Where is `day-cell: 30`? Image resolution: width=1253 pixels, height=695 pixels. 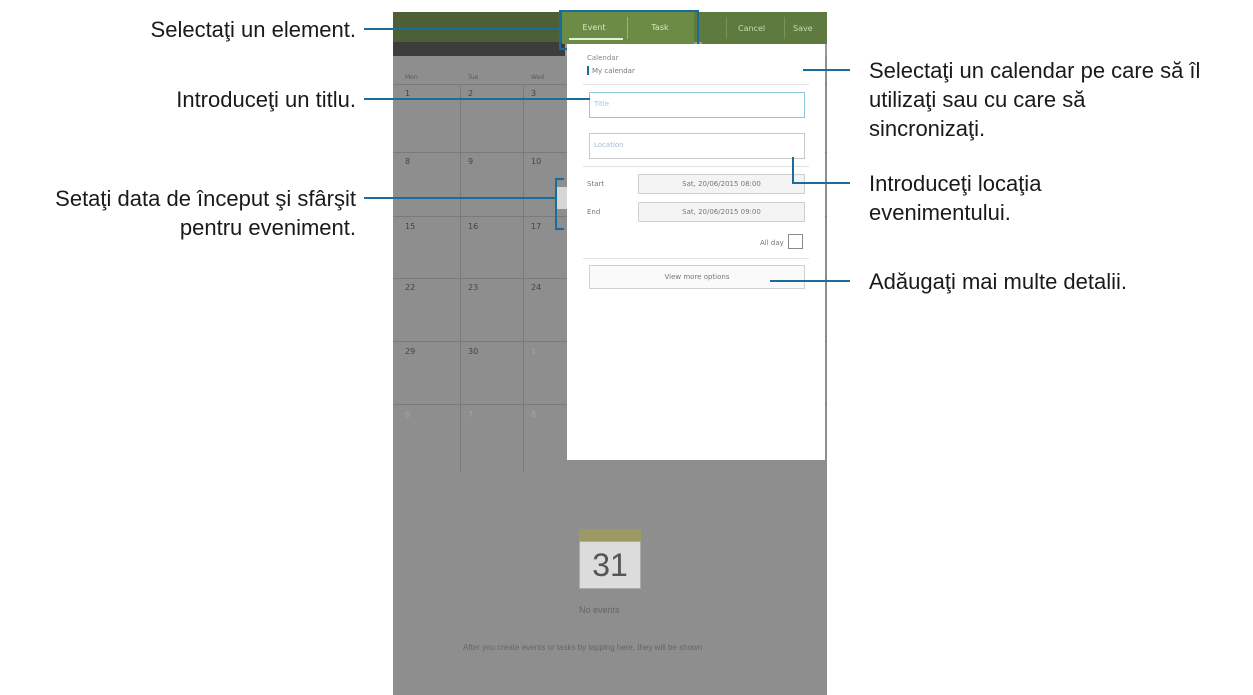 day-cell: 30 is located at coordinates (473, 351).